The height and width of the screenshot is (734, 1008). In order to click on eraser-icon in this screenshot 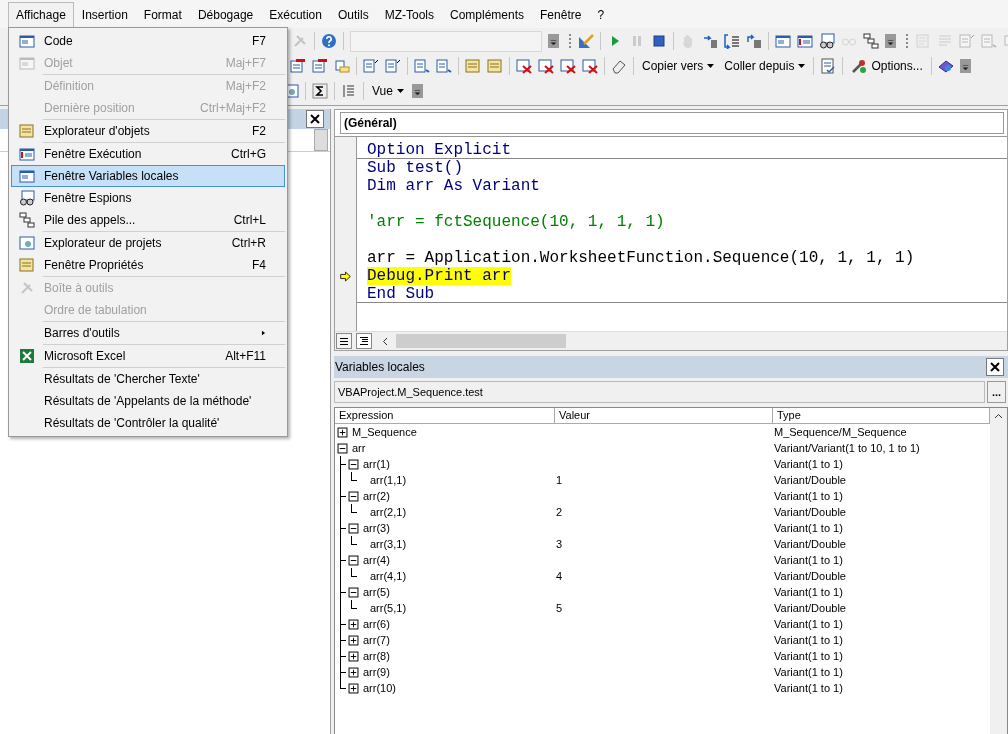, I will do `click(619, 66)`.